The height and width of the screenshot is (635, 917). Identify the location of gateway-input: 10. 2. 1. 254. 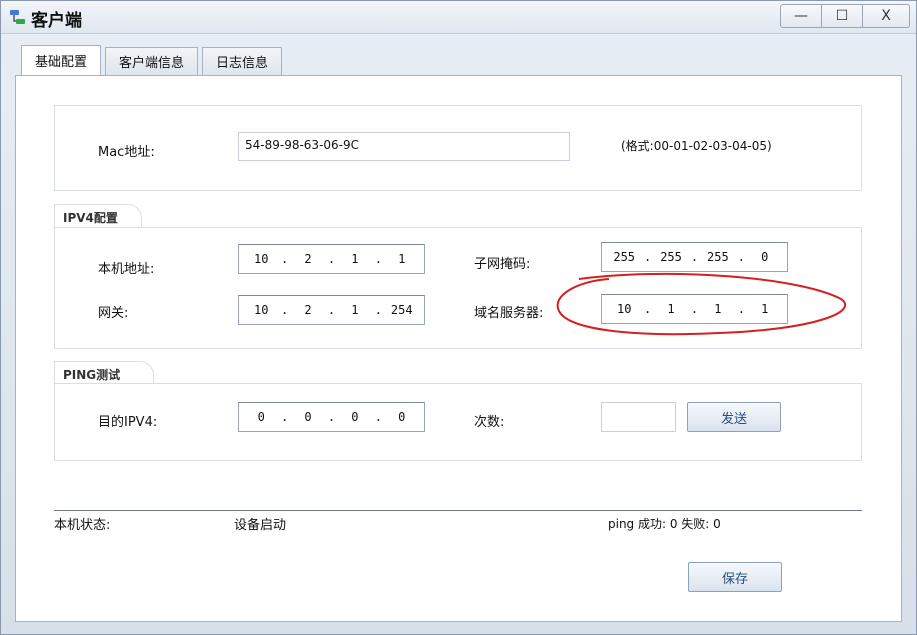
(331, 310).